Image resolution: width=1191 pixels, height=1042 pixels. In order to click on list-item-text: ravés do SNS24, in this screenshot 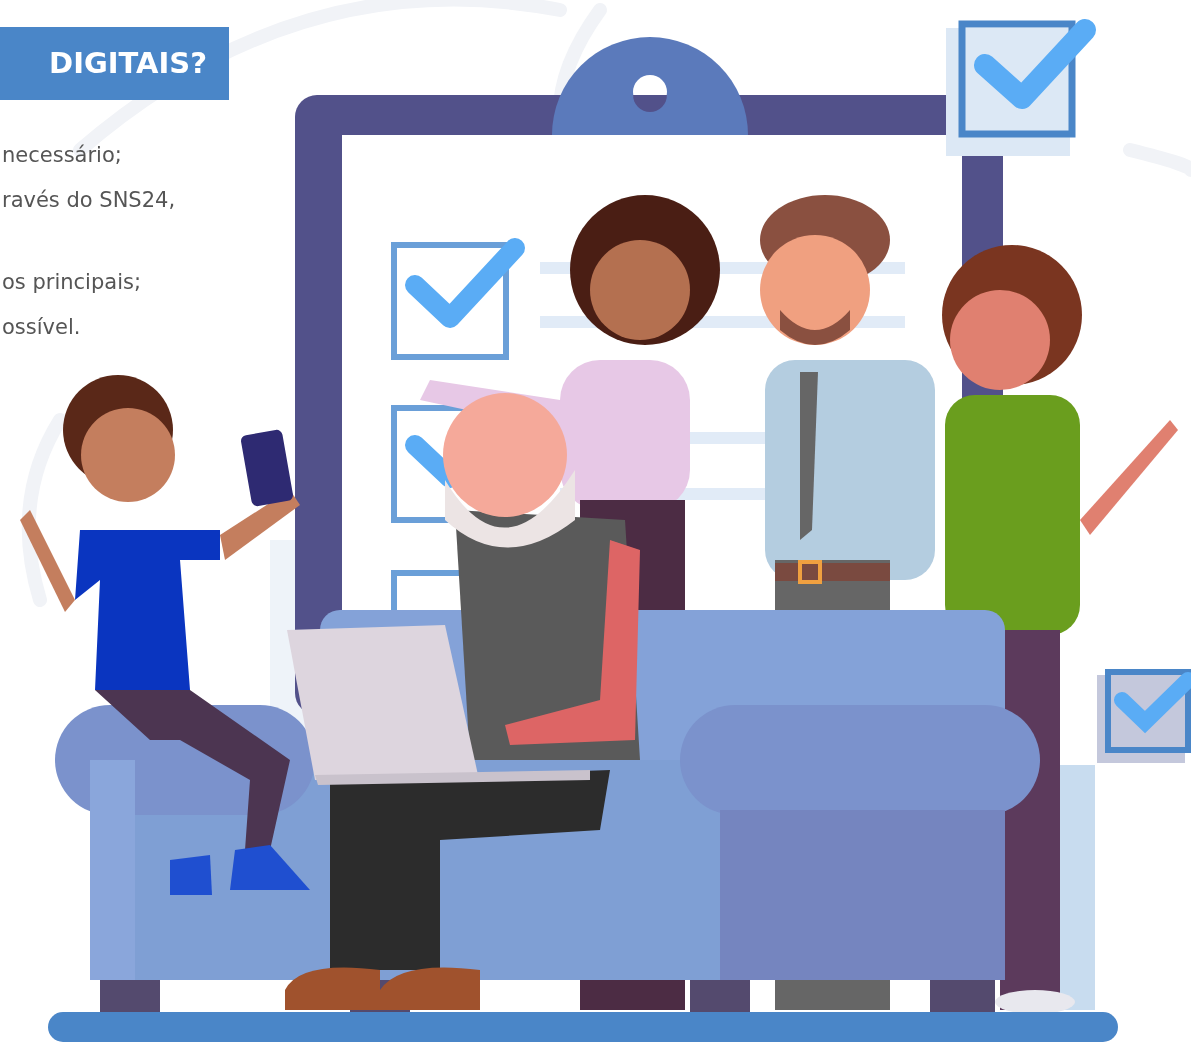, I will do `click(89, 200)`.